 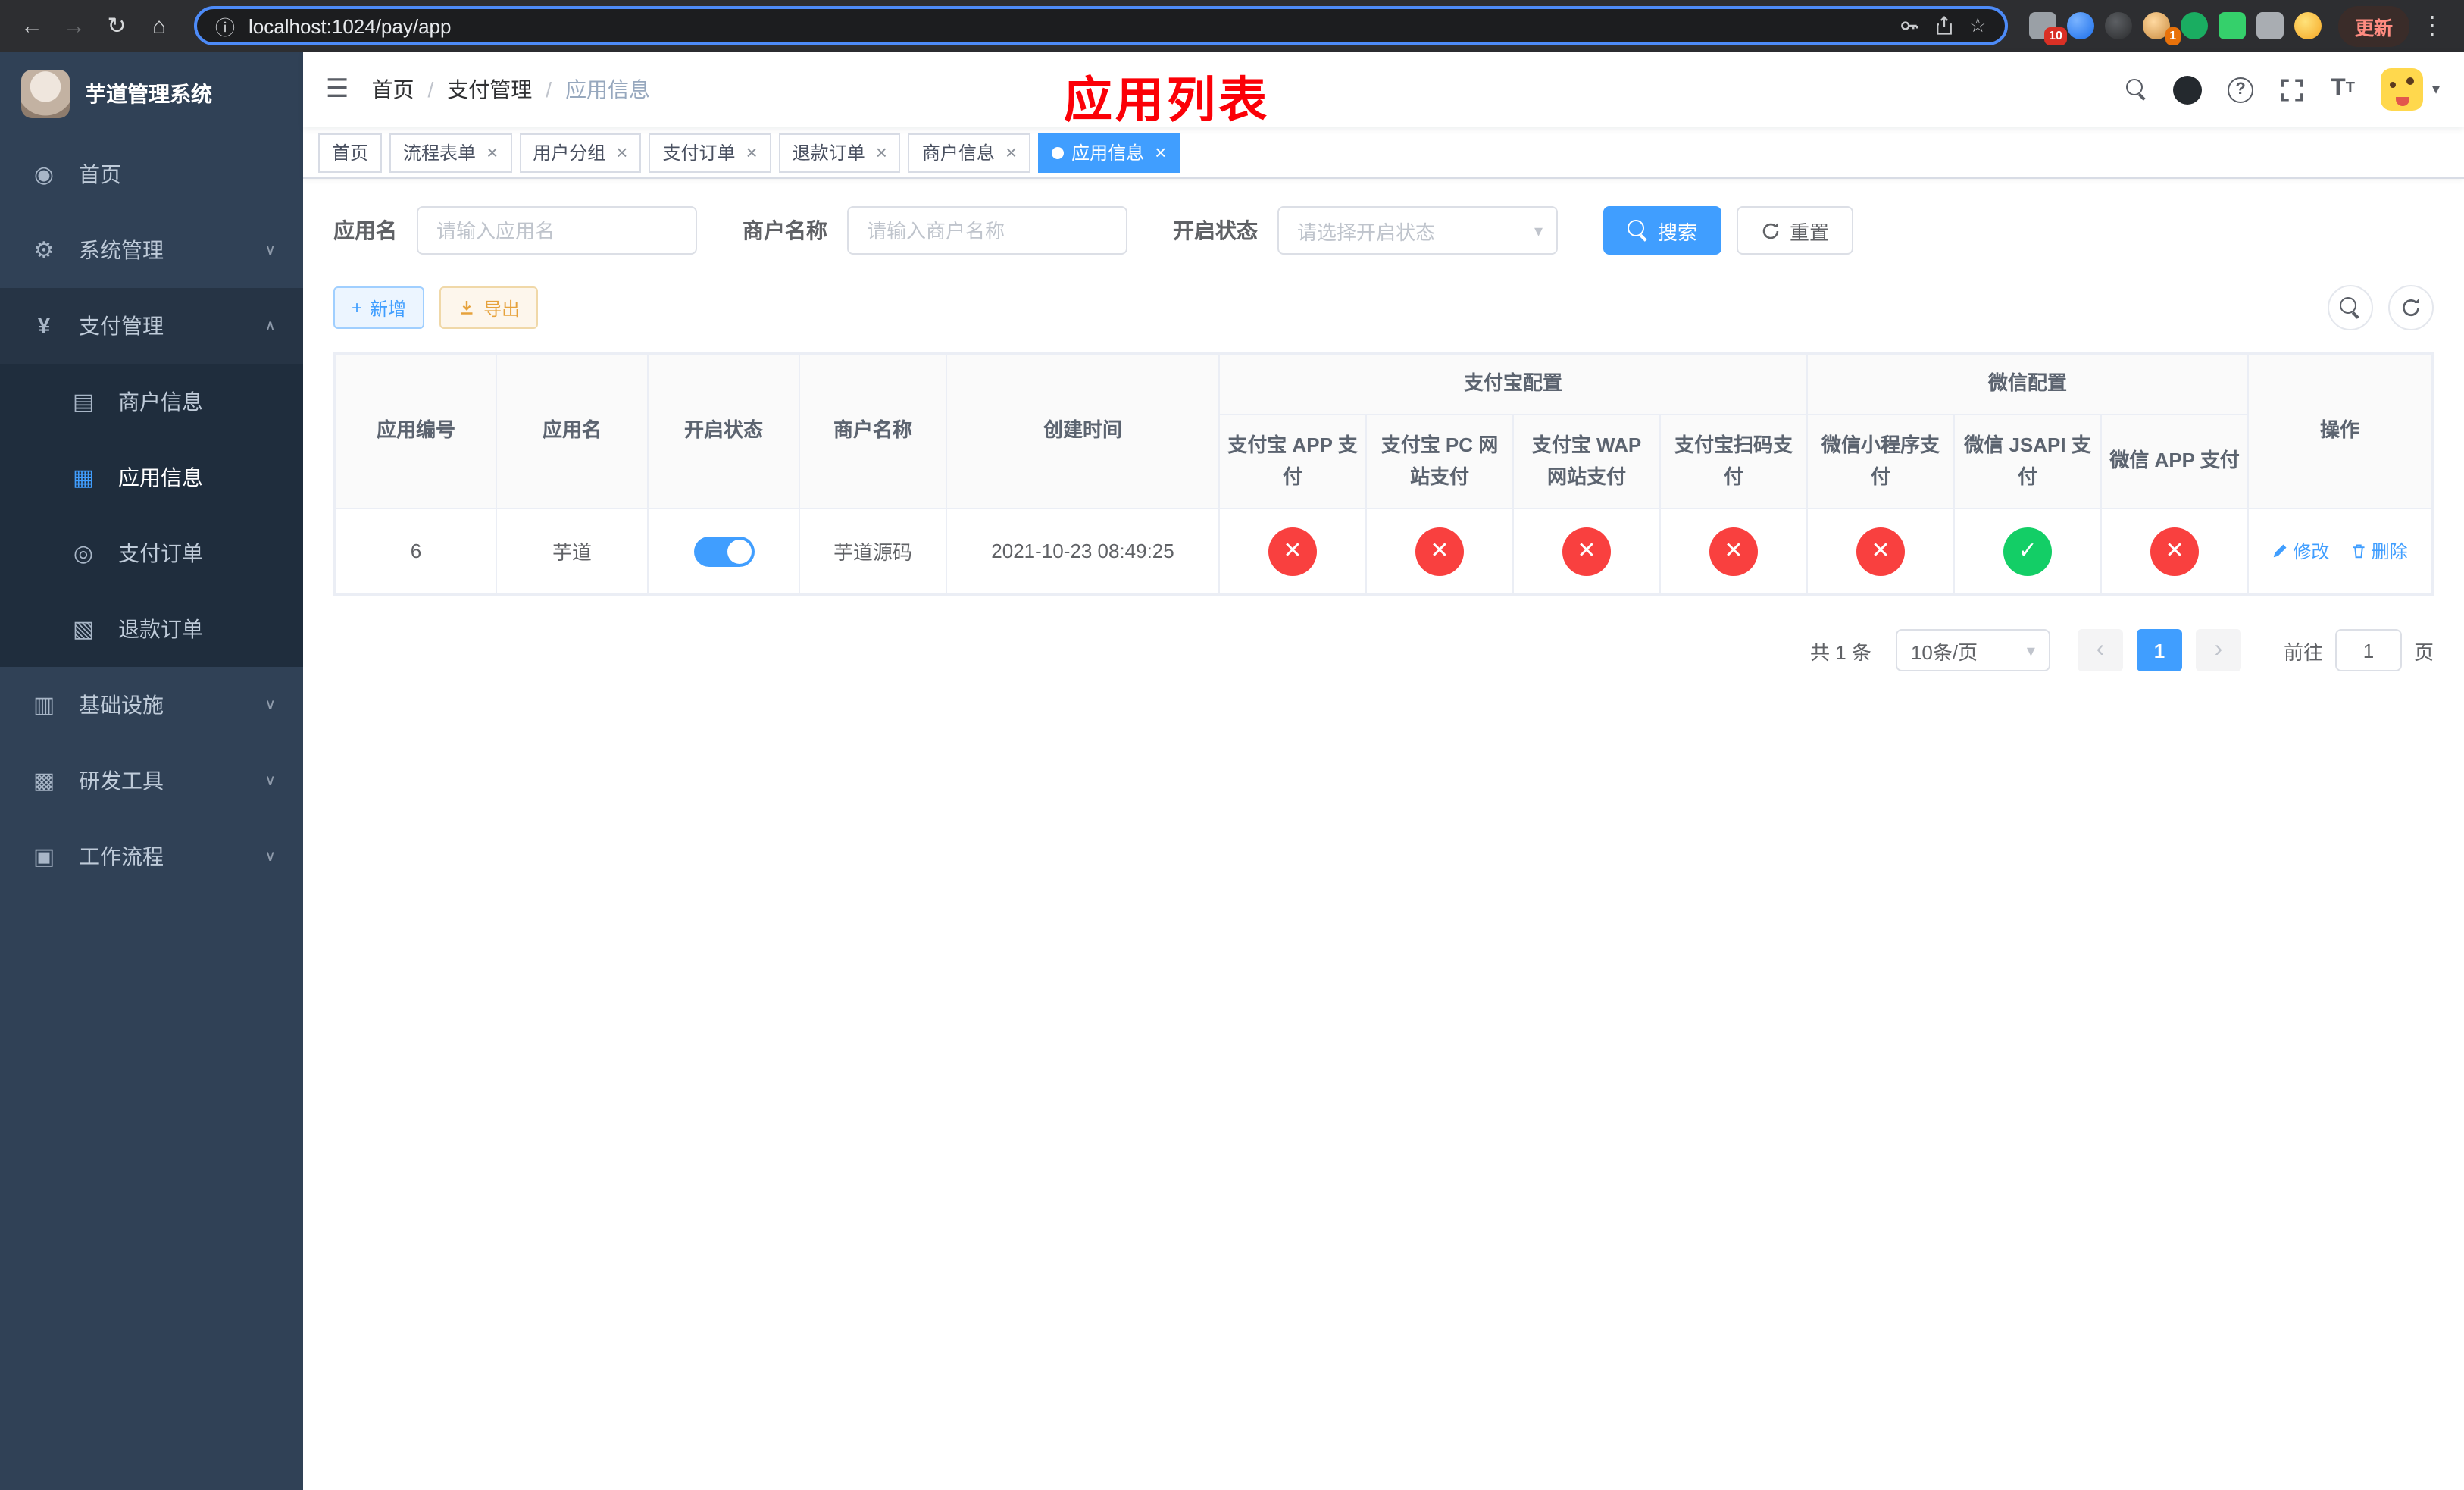 I want to click on fullscreen-icon, so click(x=2292, y=89).